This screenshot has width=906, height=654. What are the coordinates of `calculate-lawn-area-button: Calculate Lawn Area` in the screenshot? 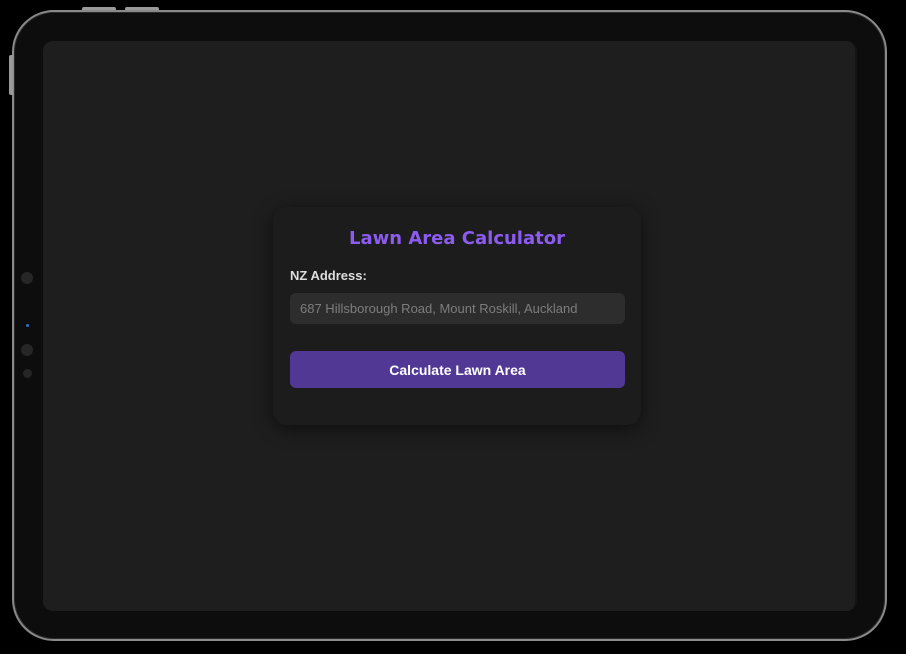 It's located at (457, 369).